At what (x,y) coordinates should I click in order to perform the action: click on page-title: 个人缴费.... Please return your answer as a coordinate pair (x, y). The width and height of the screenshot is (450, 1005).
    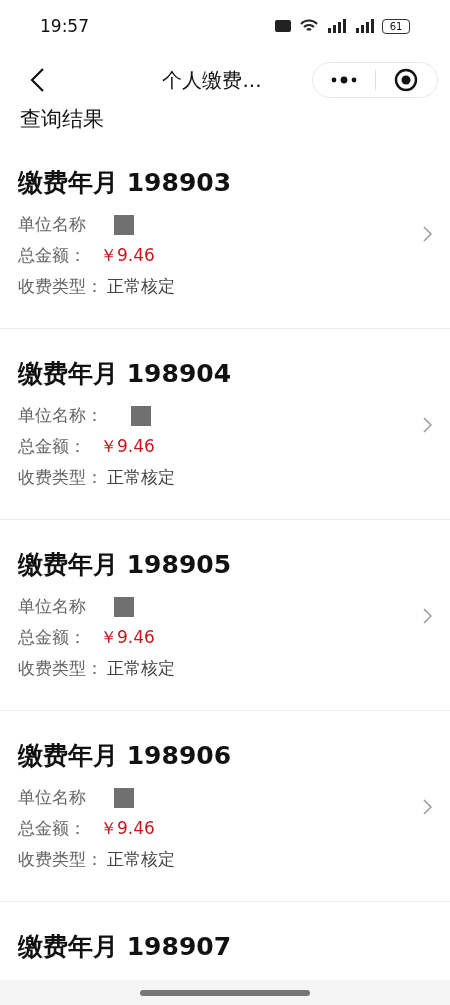
    Looking at the image, I should click on (212, 80).